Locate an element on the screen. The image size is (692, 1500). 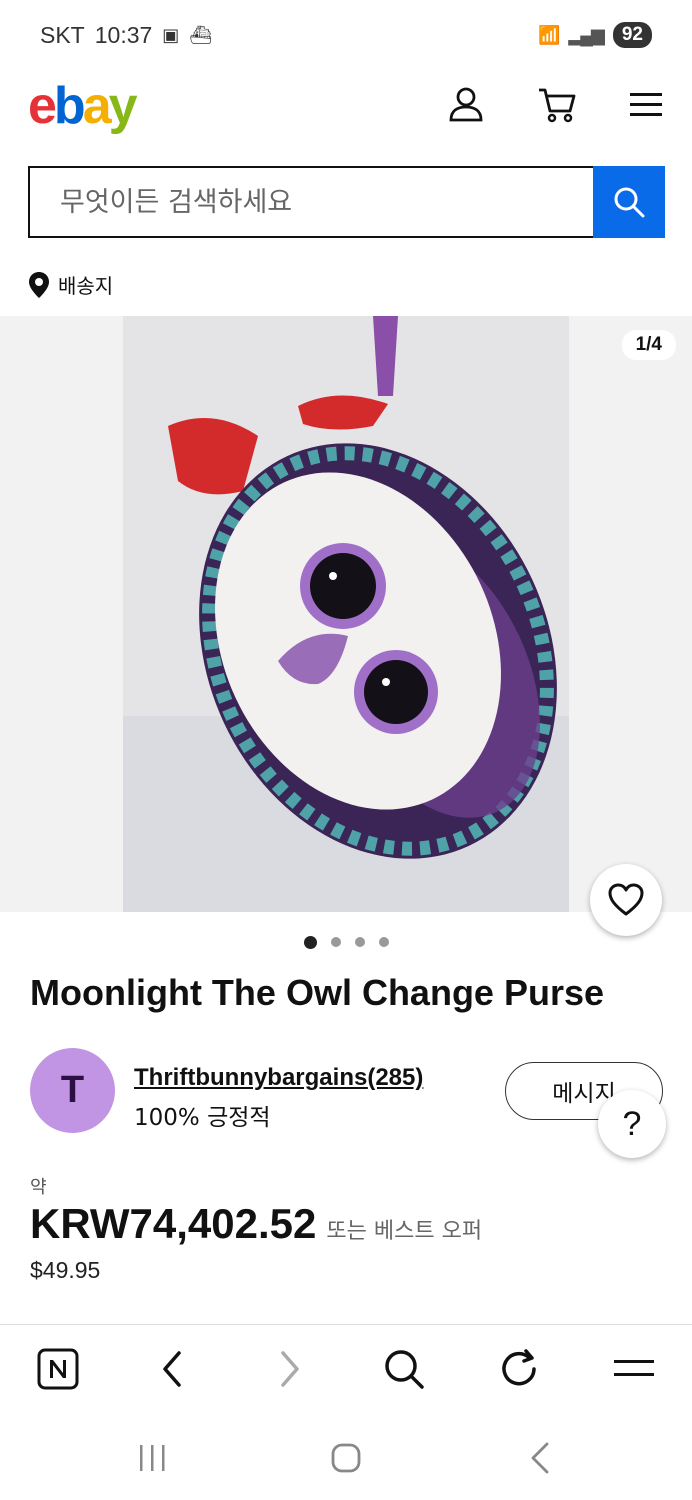
signal-icon: ▂▄▆ is located at coordinates (586, 34).